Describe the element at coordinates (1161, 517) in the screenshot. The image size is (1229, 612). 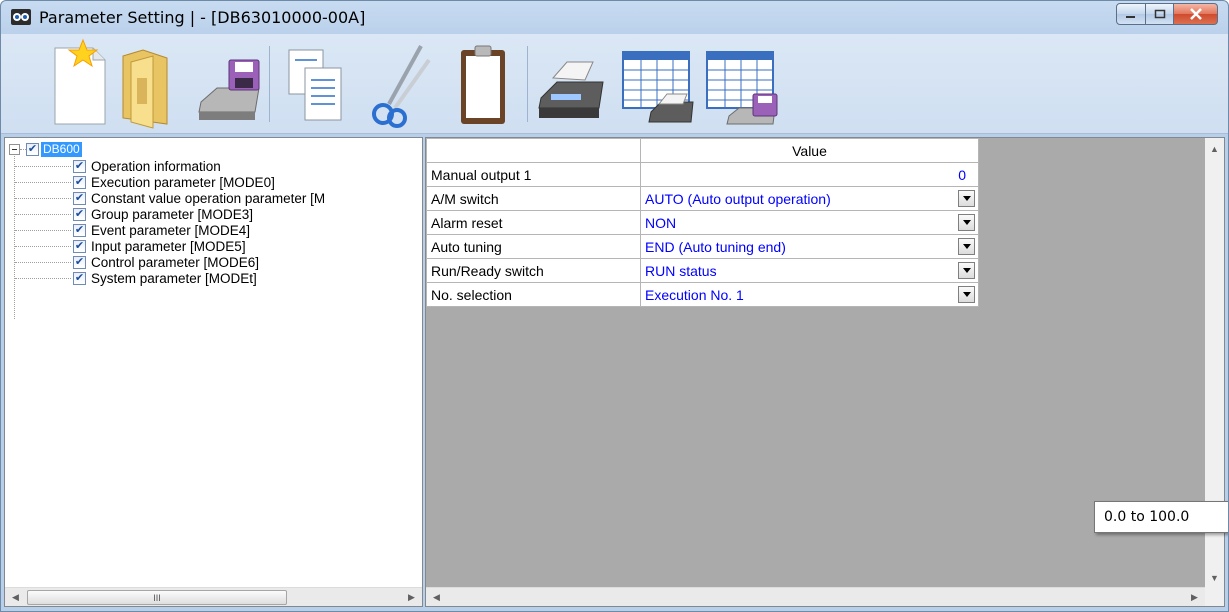
I see `range-tooltip: 0.0 to 100.0` at that location.